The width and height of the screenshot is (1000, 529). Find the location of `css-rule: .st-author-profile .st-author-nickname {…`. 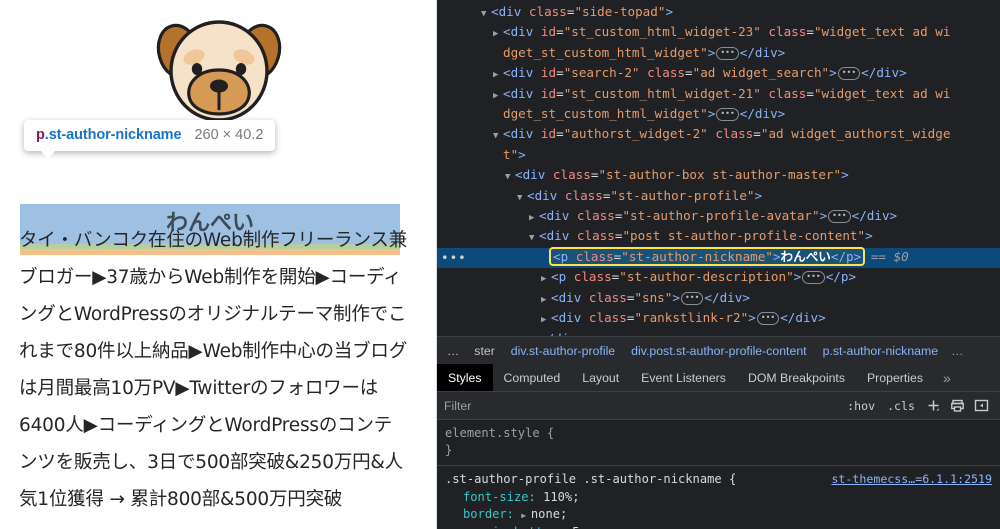

css-rule: .st-author-profile .st-author-nickname {… is located at coordinates (718, 497).